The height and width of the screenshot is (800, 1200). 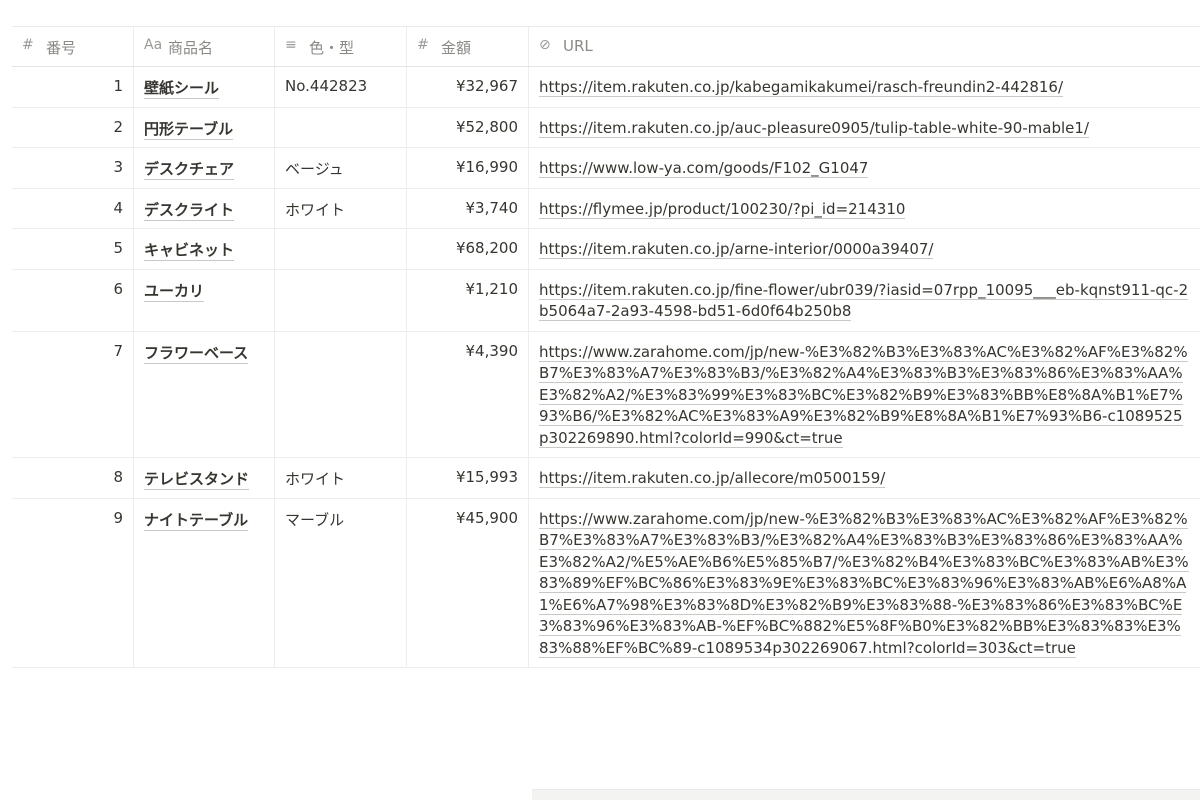 What do you see at coordinates (189, 129) in the screenshot?
I see `product-name: 円形テーブル` at bounding box center [189, 129].